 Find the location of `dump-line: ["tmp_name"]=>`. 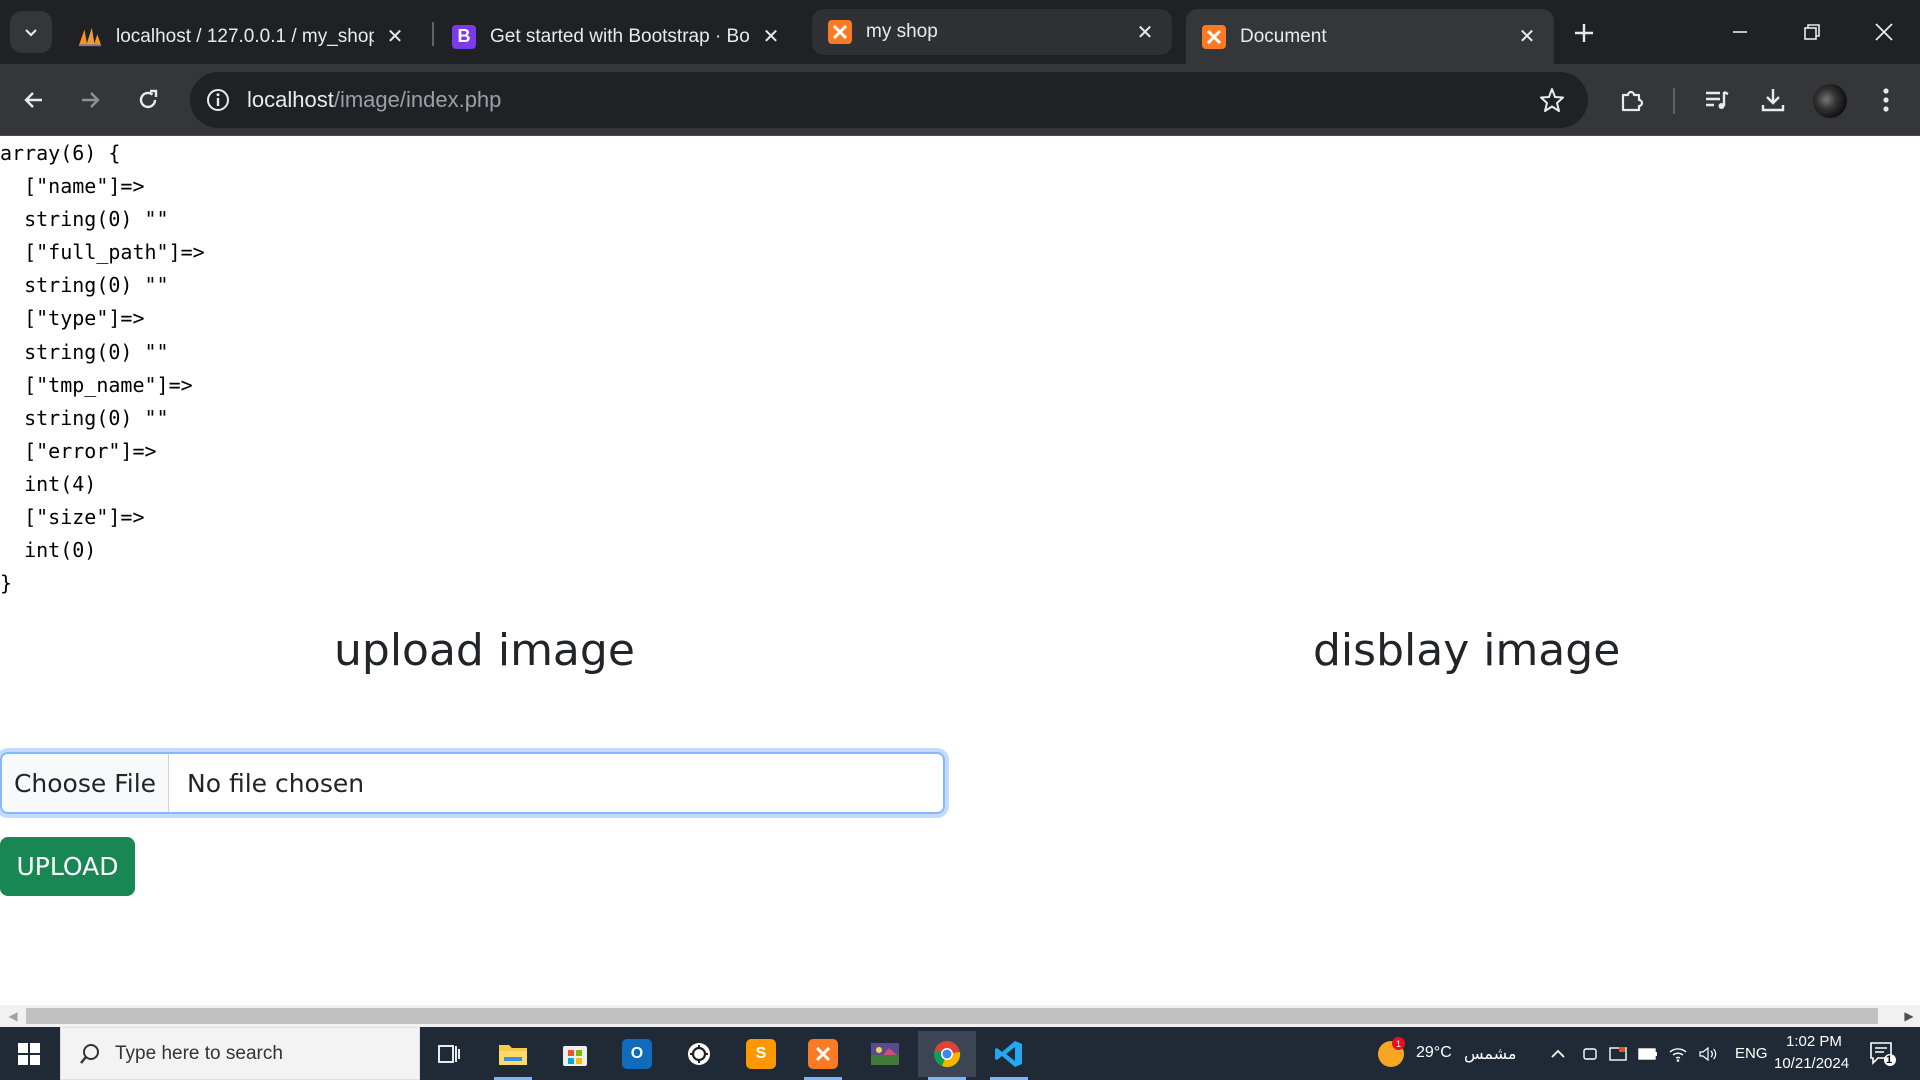

dump-line: ["tmp_name"]=> is located at coordinates (96, 384).